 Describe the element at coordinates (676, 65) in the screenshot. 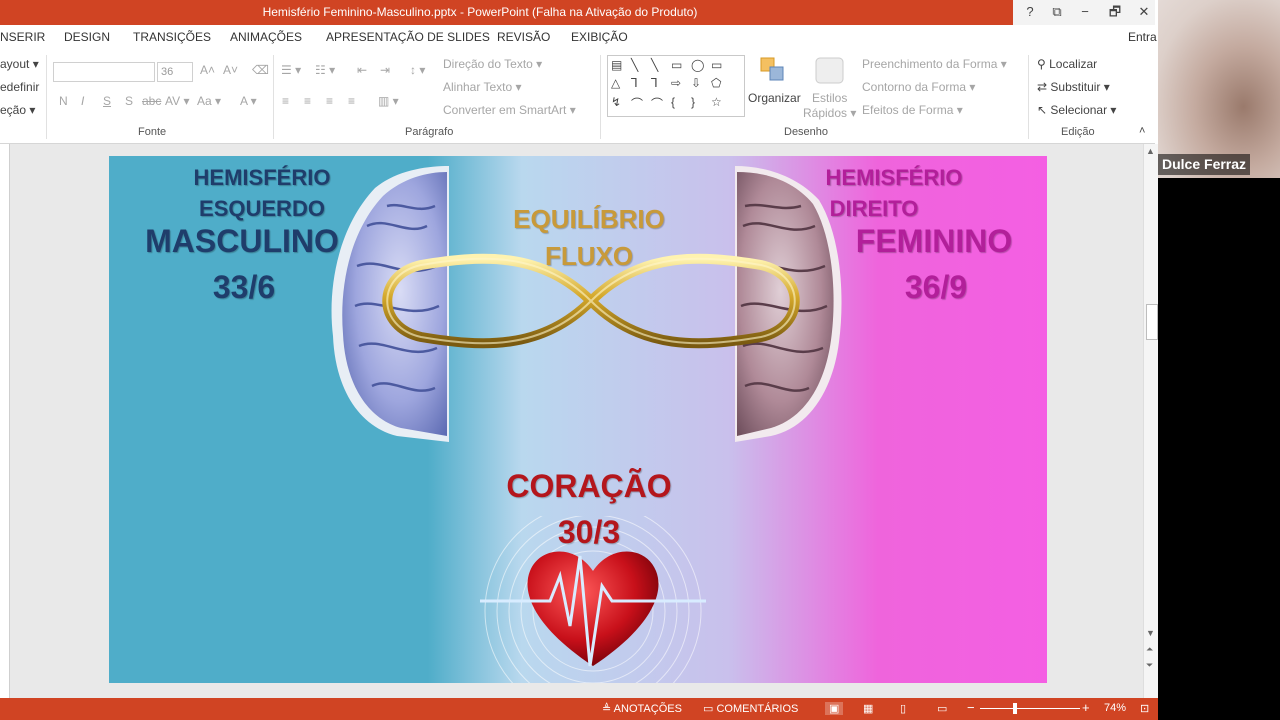

I see `shape-rectangle-icon: ▭` at that location.